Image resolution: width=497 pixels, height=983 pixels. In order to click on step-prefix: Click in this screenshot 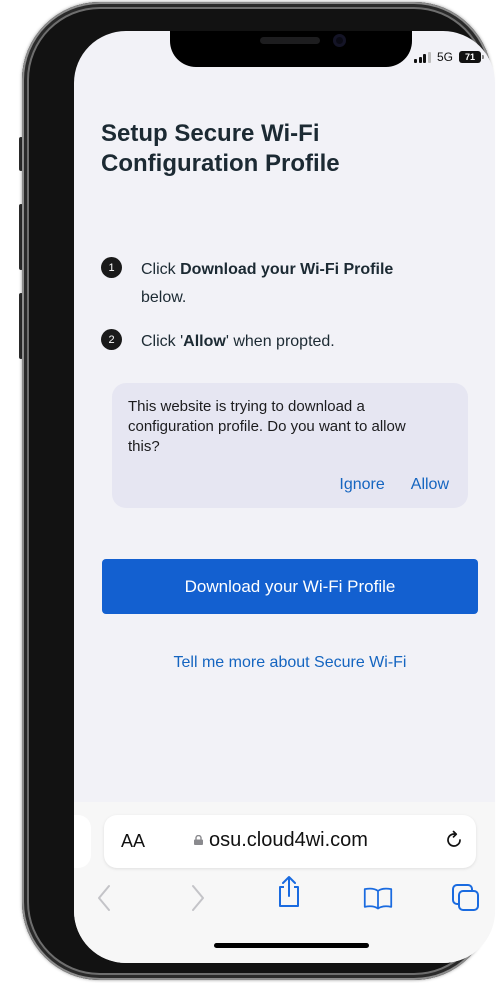, I will do `click(161, 269)`.